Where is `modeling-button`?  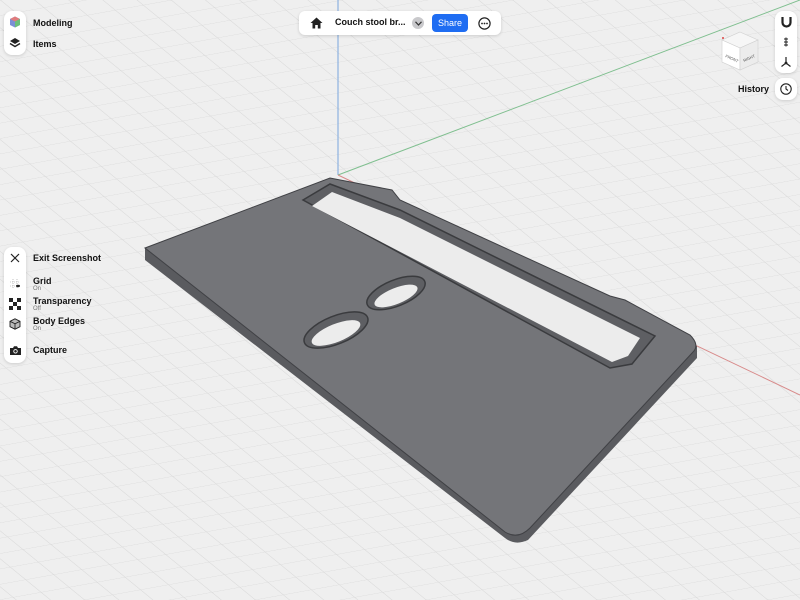
modeling-button is located at coordinates (15, 22).